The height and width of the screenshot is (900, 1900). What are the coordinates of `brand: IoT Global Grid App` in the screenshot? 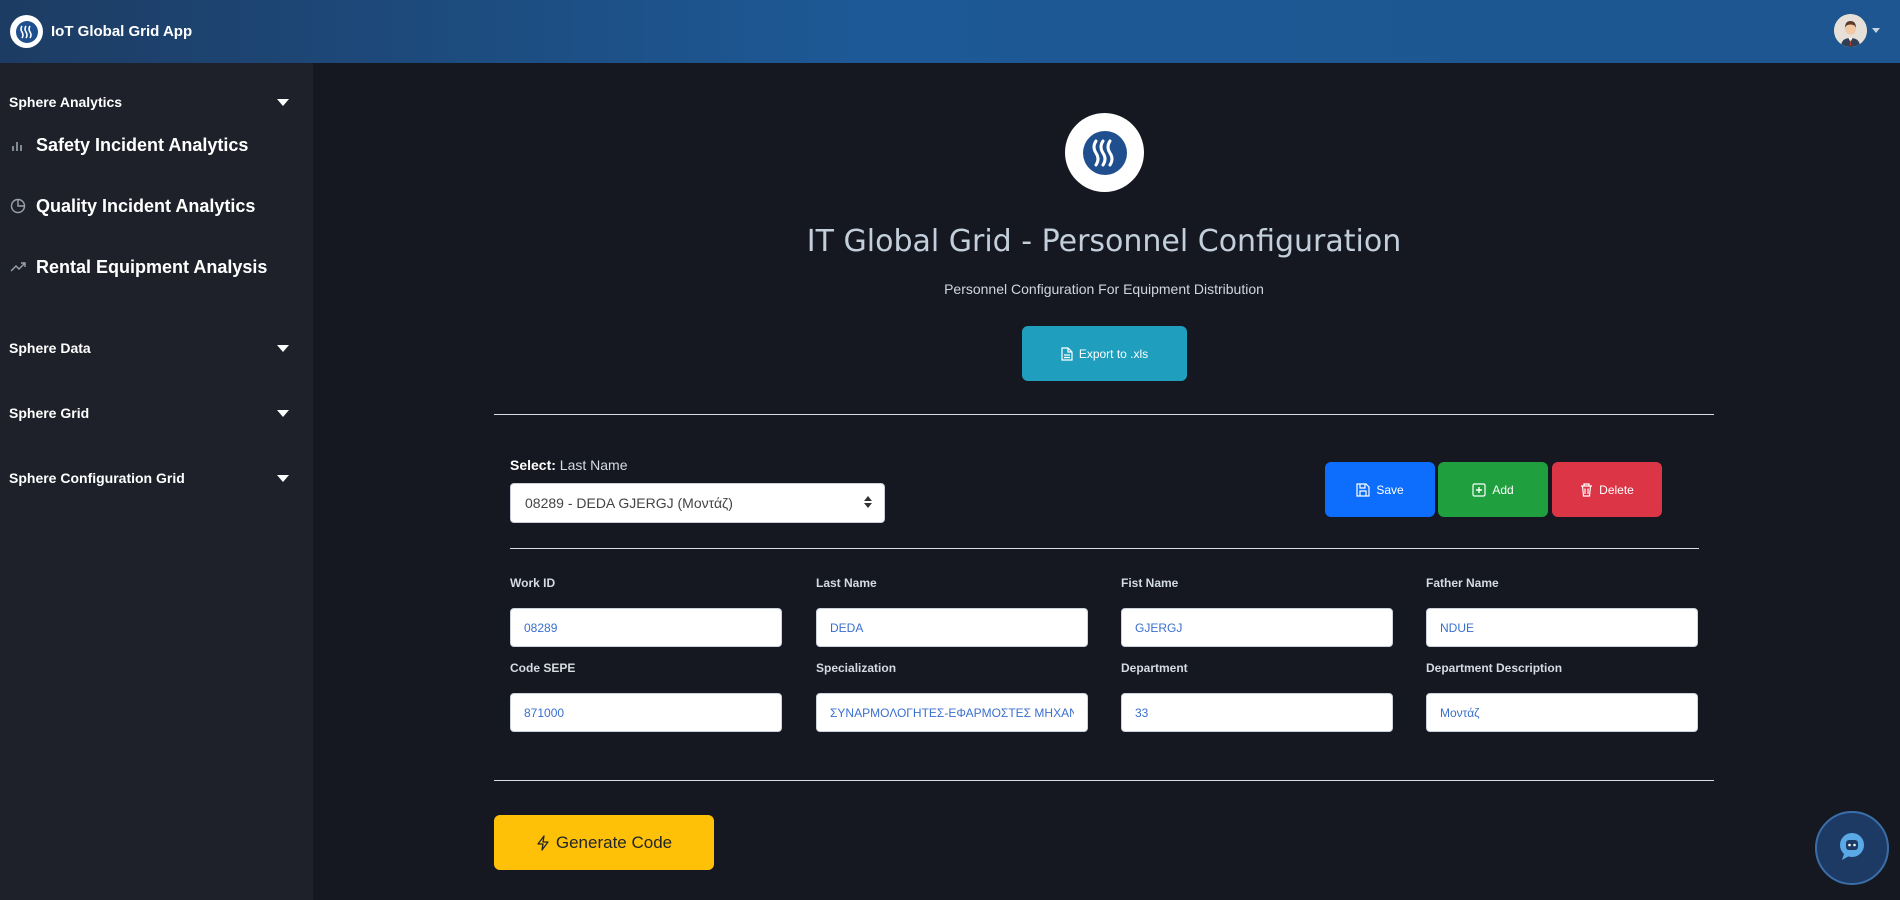 It's located at (101, 31).